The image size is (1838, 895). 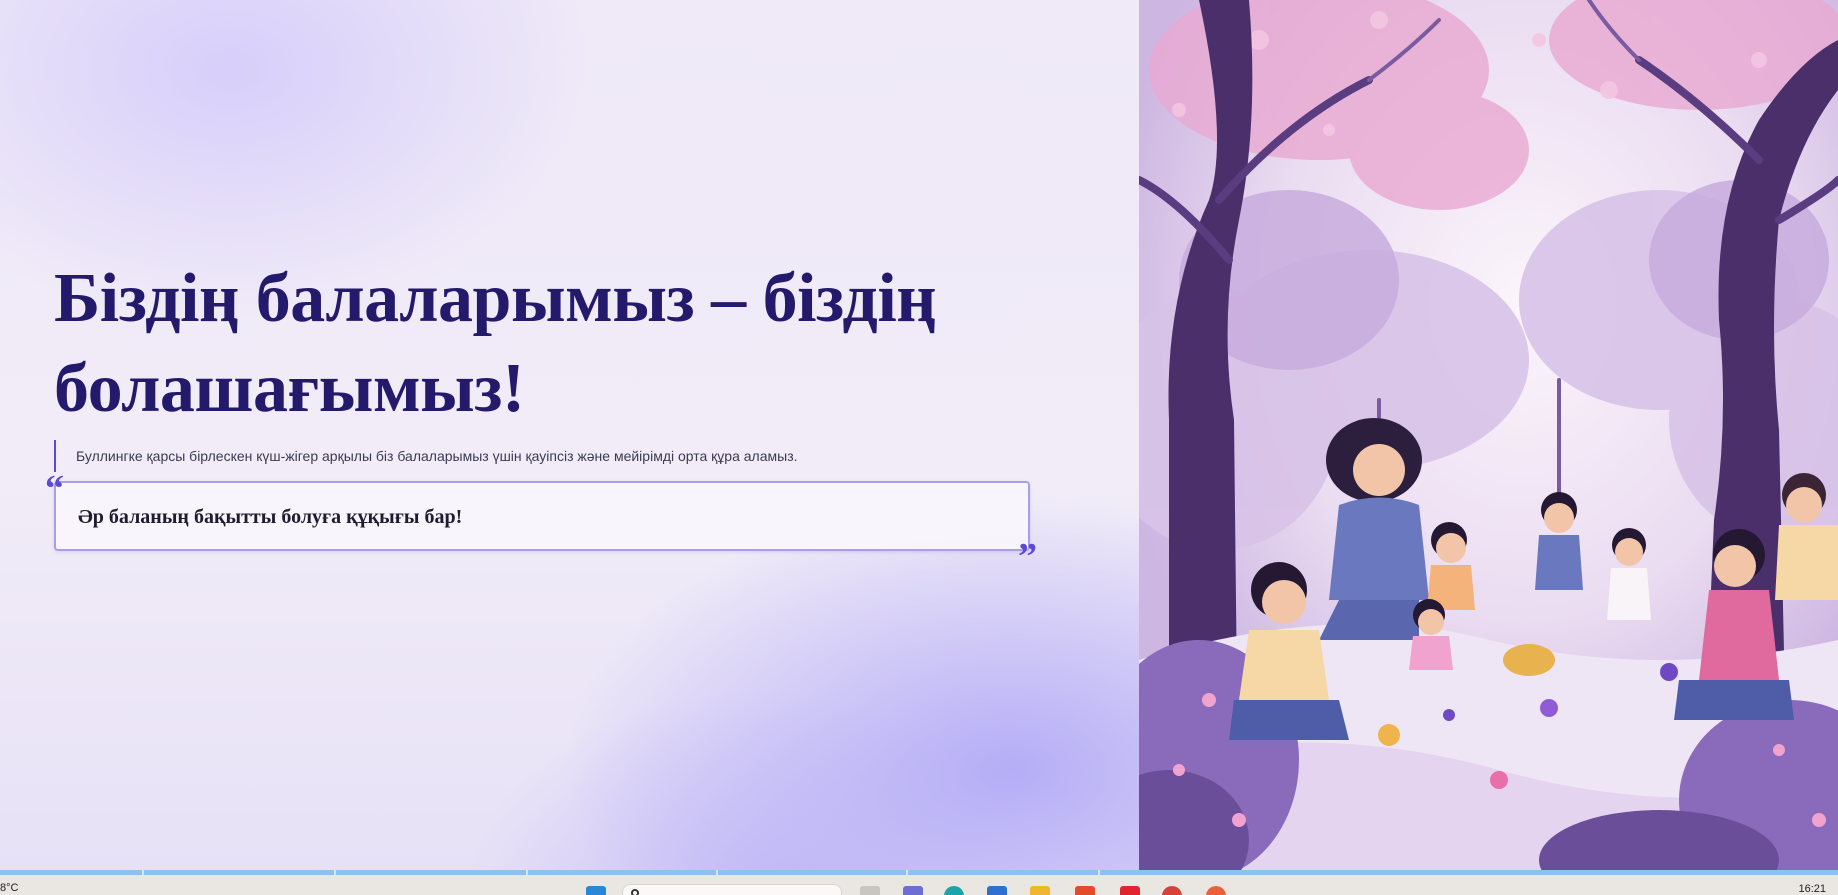 What do you see at coordinates (542, 516) in the screenshot?
I see `quote-box: Әр баланың бақытты болуға құқығы бар!` at bounding box center [542, 516].